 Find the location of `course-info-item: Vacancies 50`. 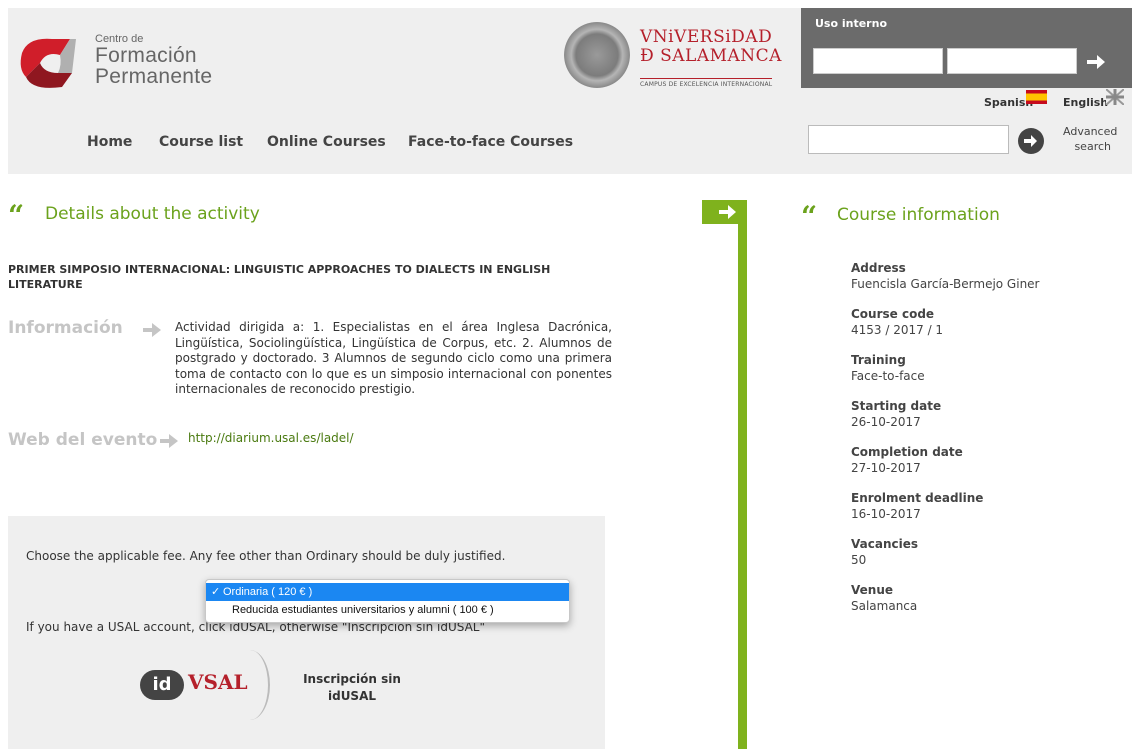

course-info-item: Vacancies 50 is located at coordinates (986, 552).